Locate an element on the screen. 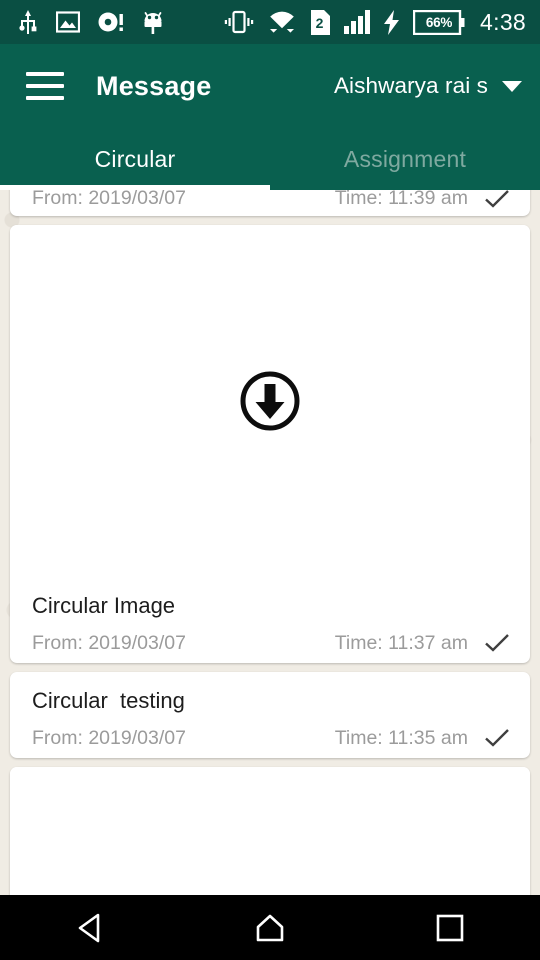 The width and height of the screenshot is (540, 960). message-image-placeholder is located at coordinates (270, 831).